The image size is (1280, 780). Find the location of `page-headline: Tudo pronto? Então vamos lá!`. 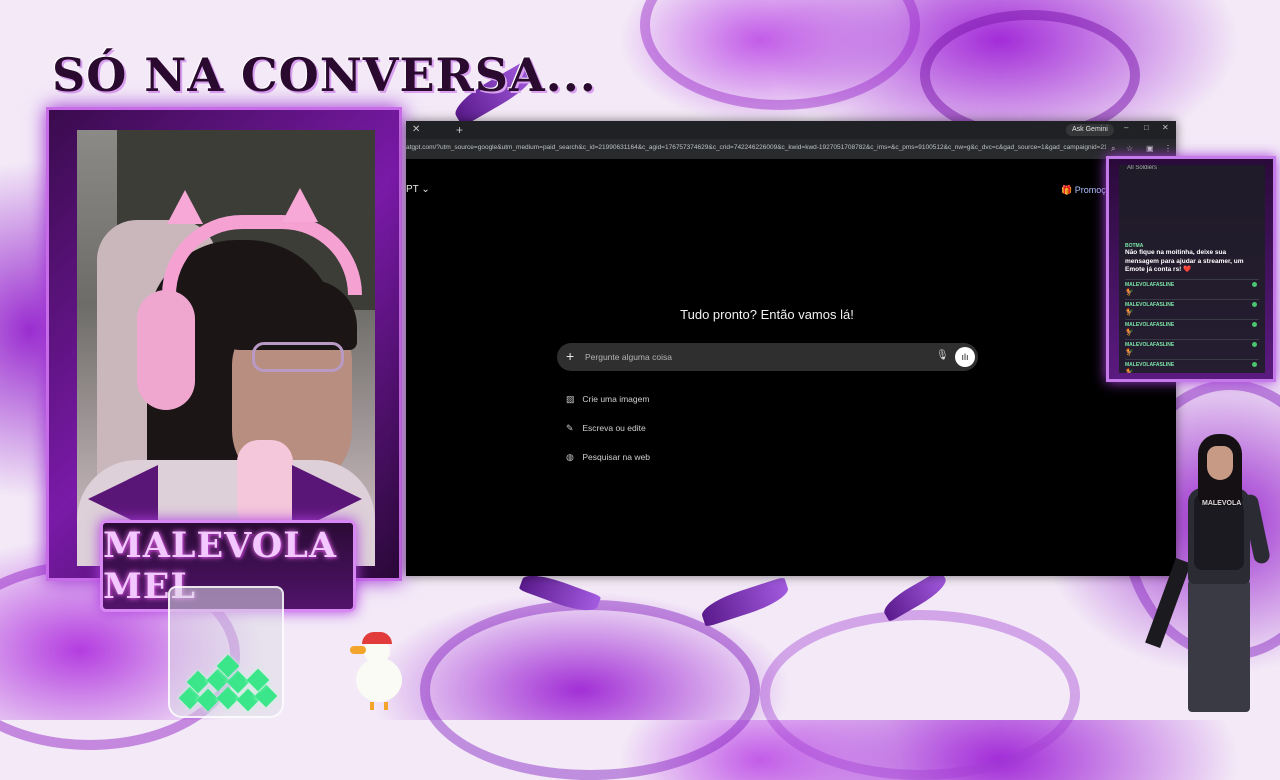

page-headline: Tudo pronto? Então vamos lá! is located at coordinates (767, 314).